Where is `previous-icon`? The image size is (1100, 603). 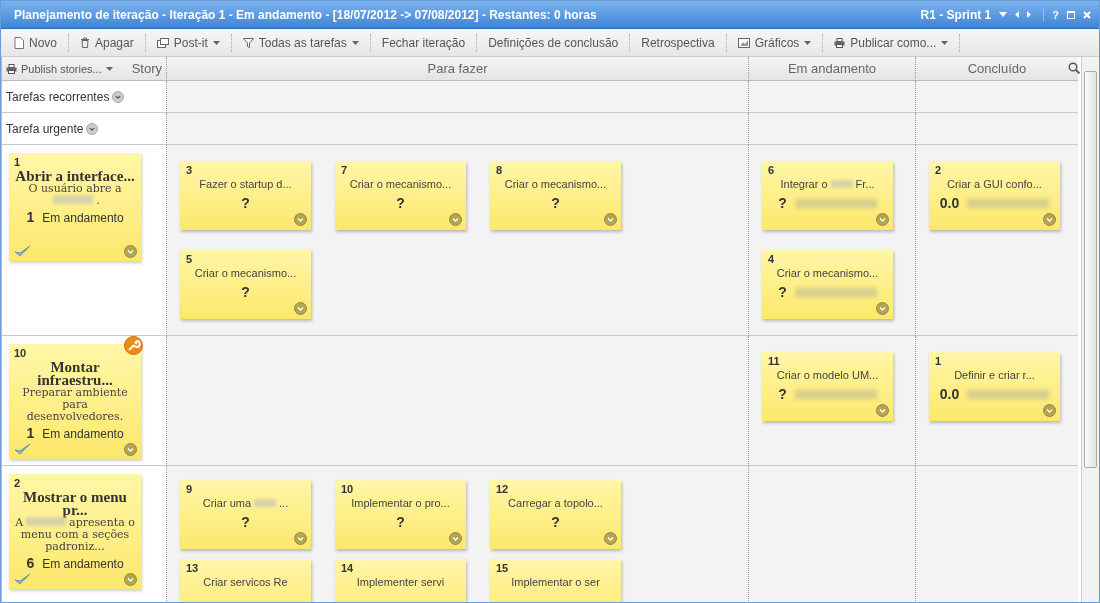 previous-icon is located at coordinates (1017, 14).